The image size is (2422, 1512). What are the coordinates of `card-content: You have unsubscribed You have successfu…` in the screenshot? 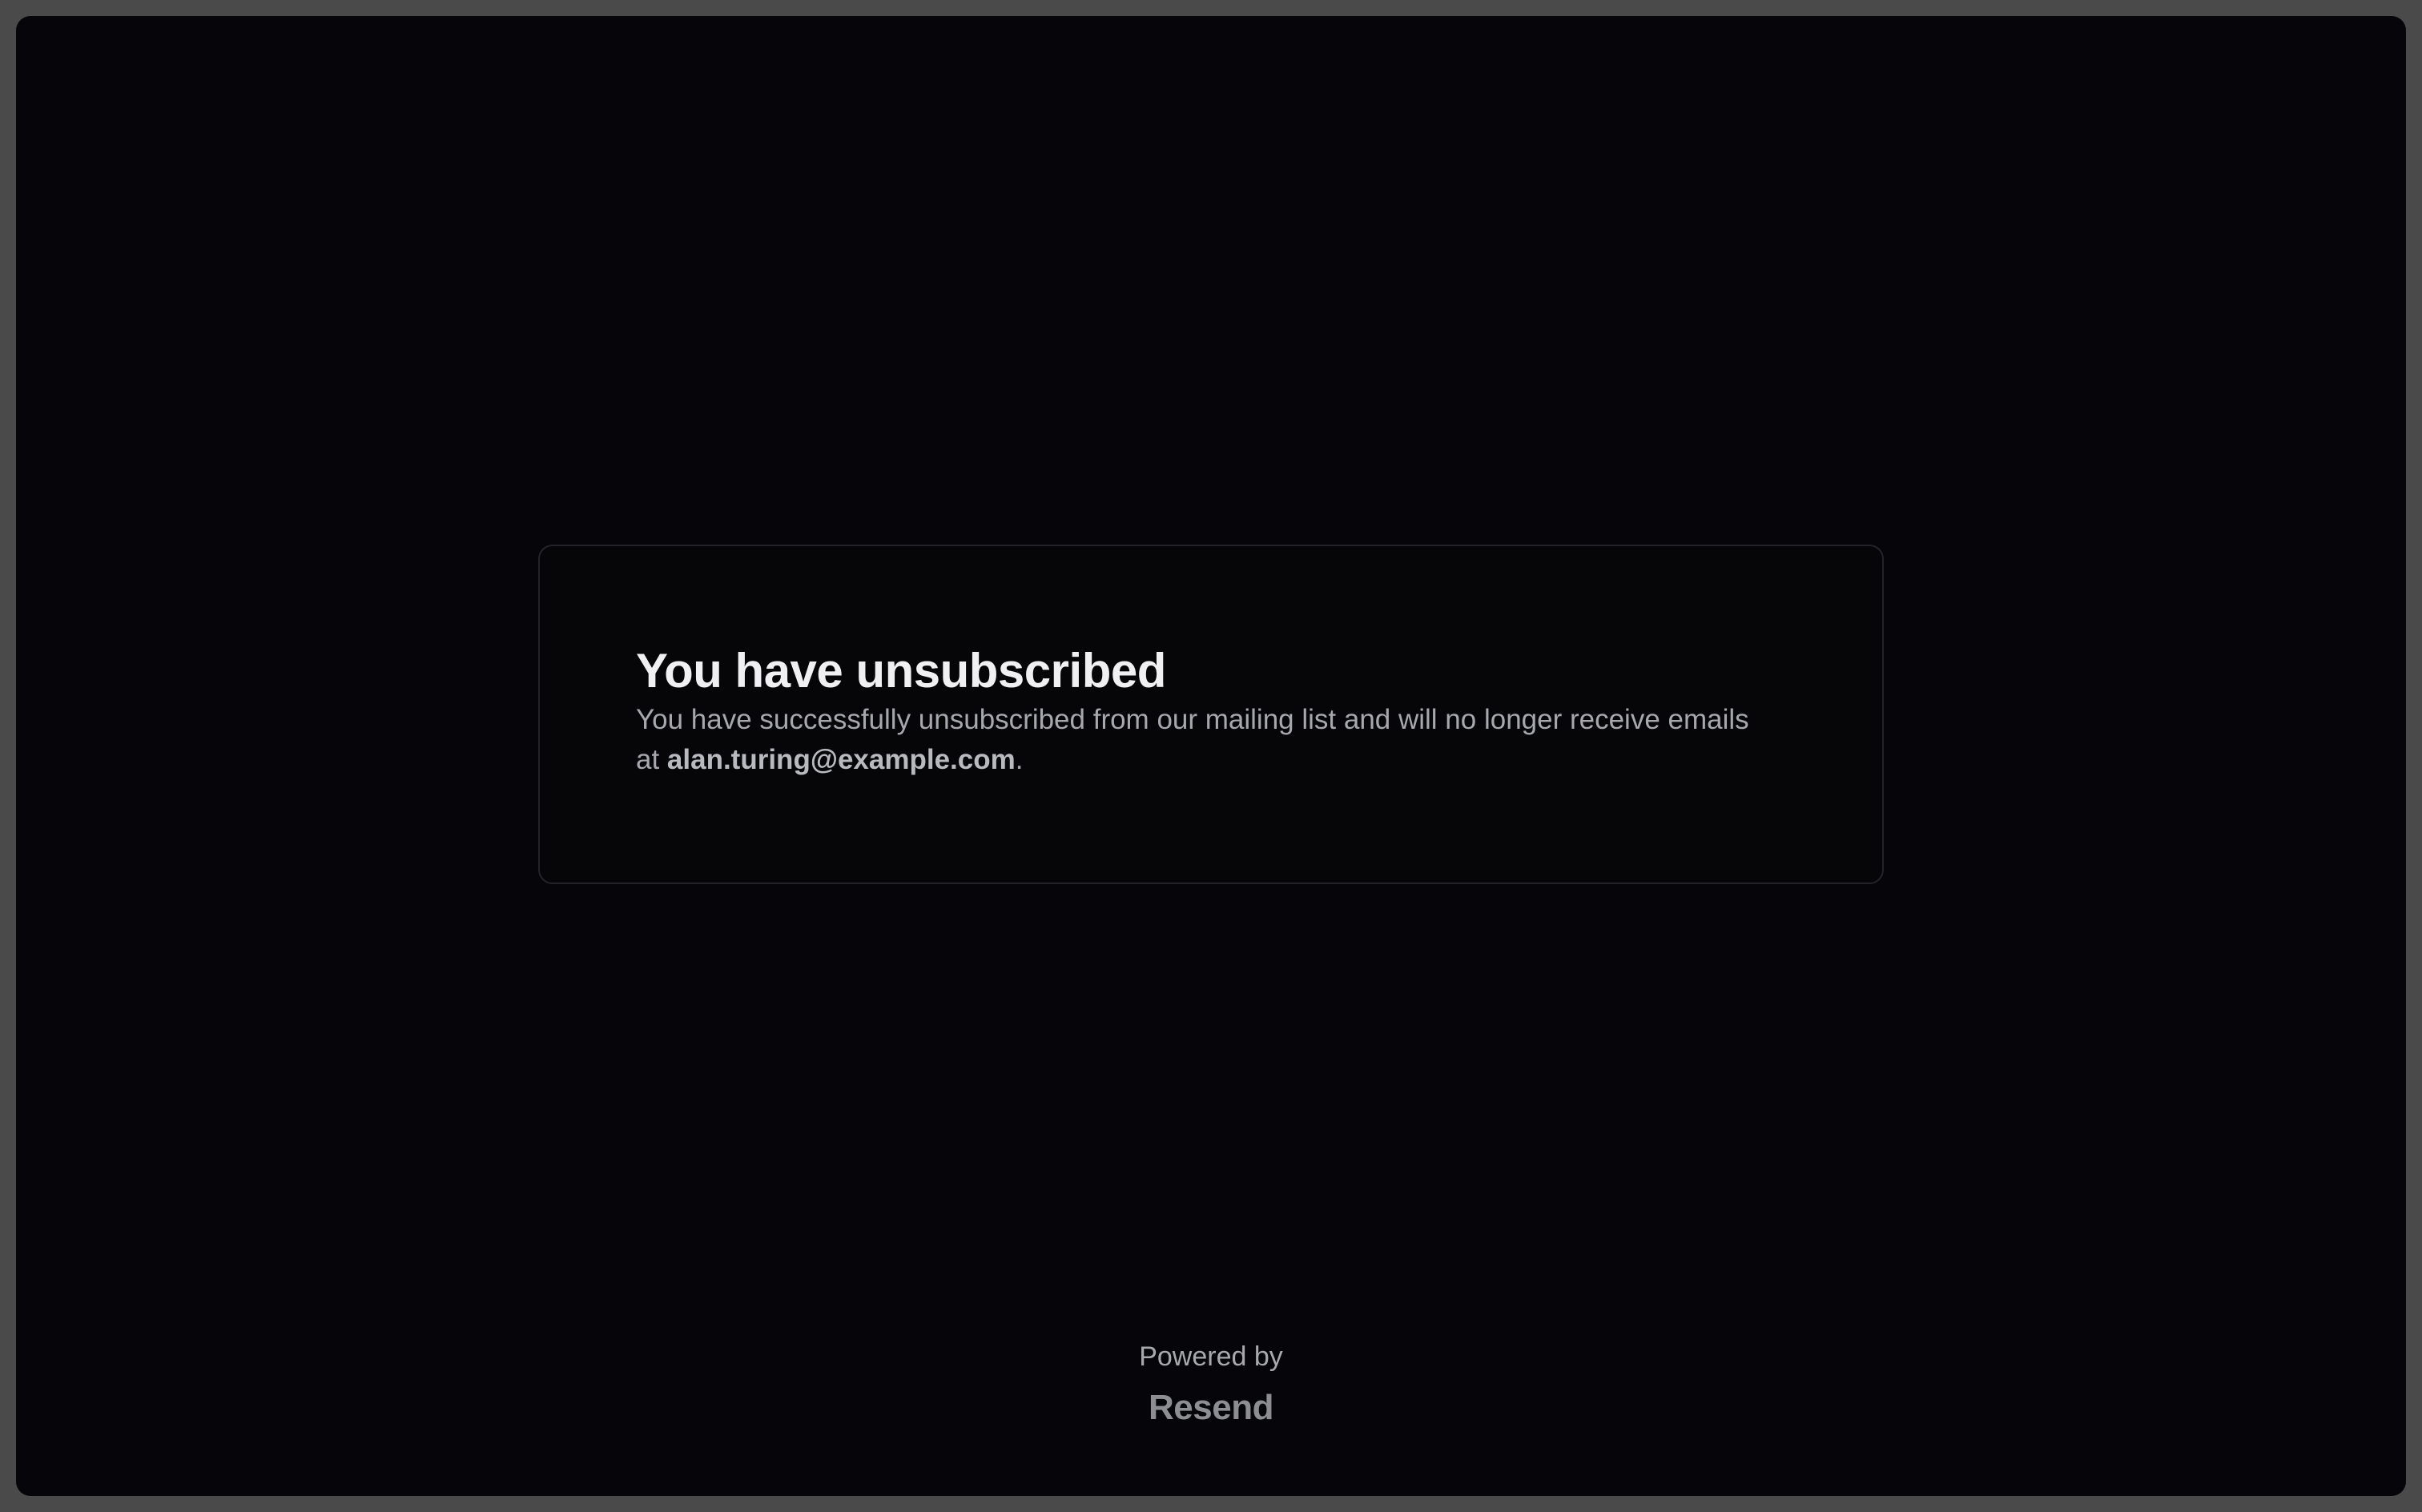 It's located at (1205, 711).